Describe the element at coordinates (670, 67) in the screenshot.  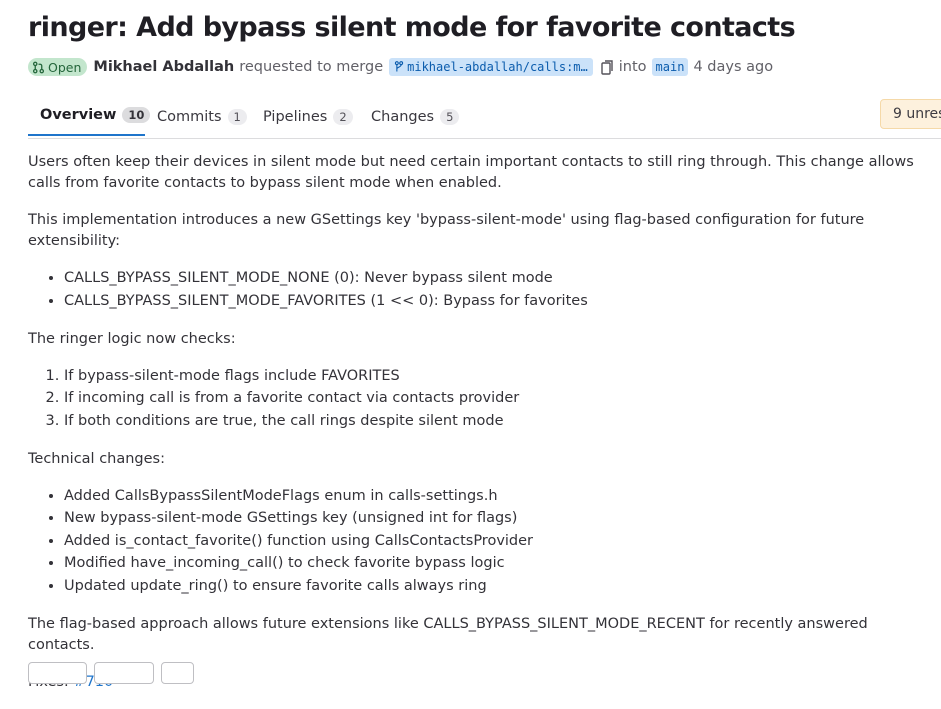
I see `target-branch: main` at that location.